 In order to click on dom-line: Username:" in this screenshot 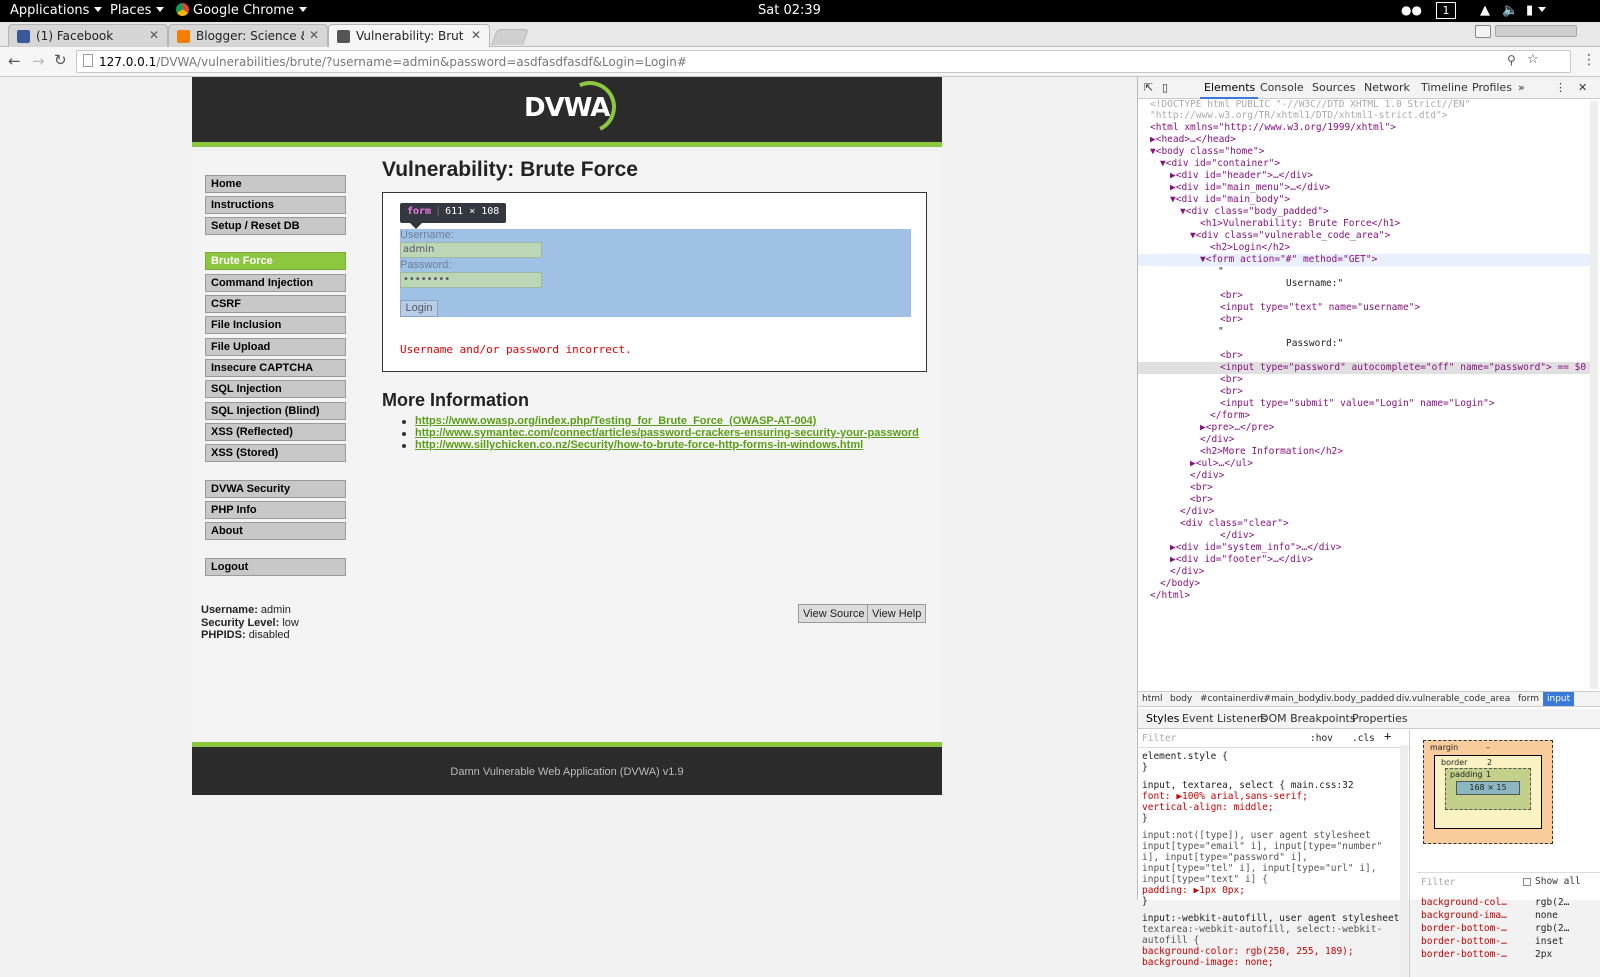, I will do `click(1364, 284)`.